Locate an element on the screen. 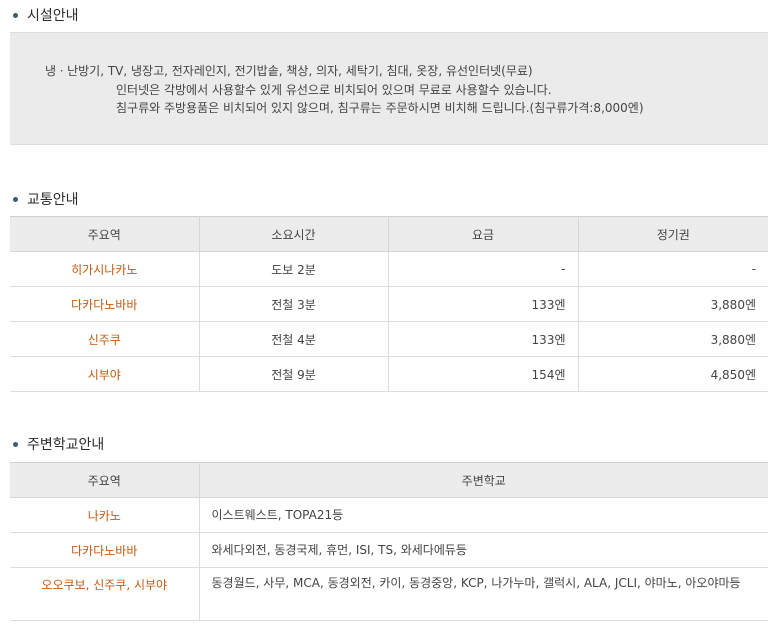  column-header-time: 소요시간 is located at coordinates (294, 234).